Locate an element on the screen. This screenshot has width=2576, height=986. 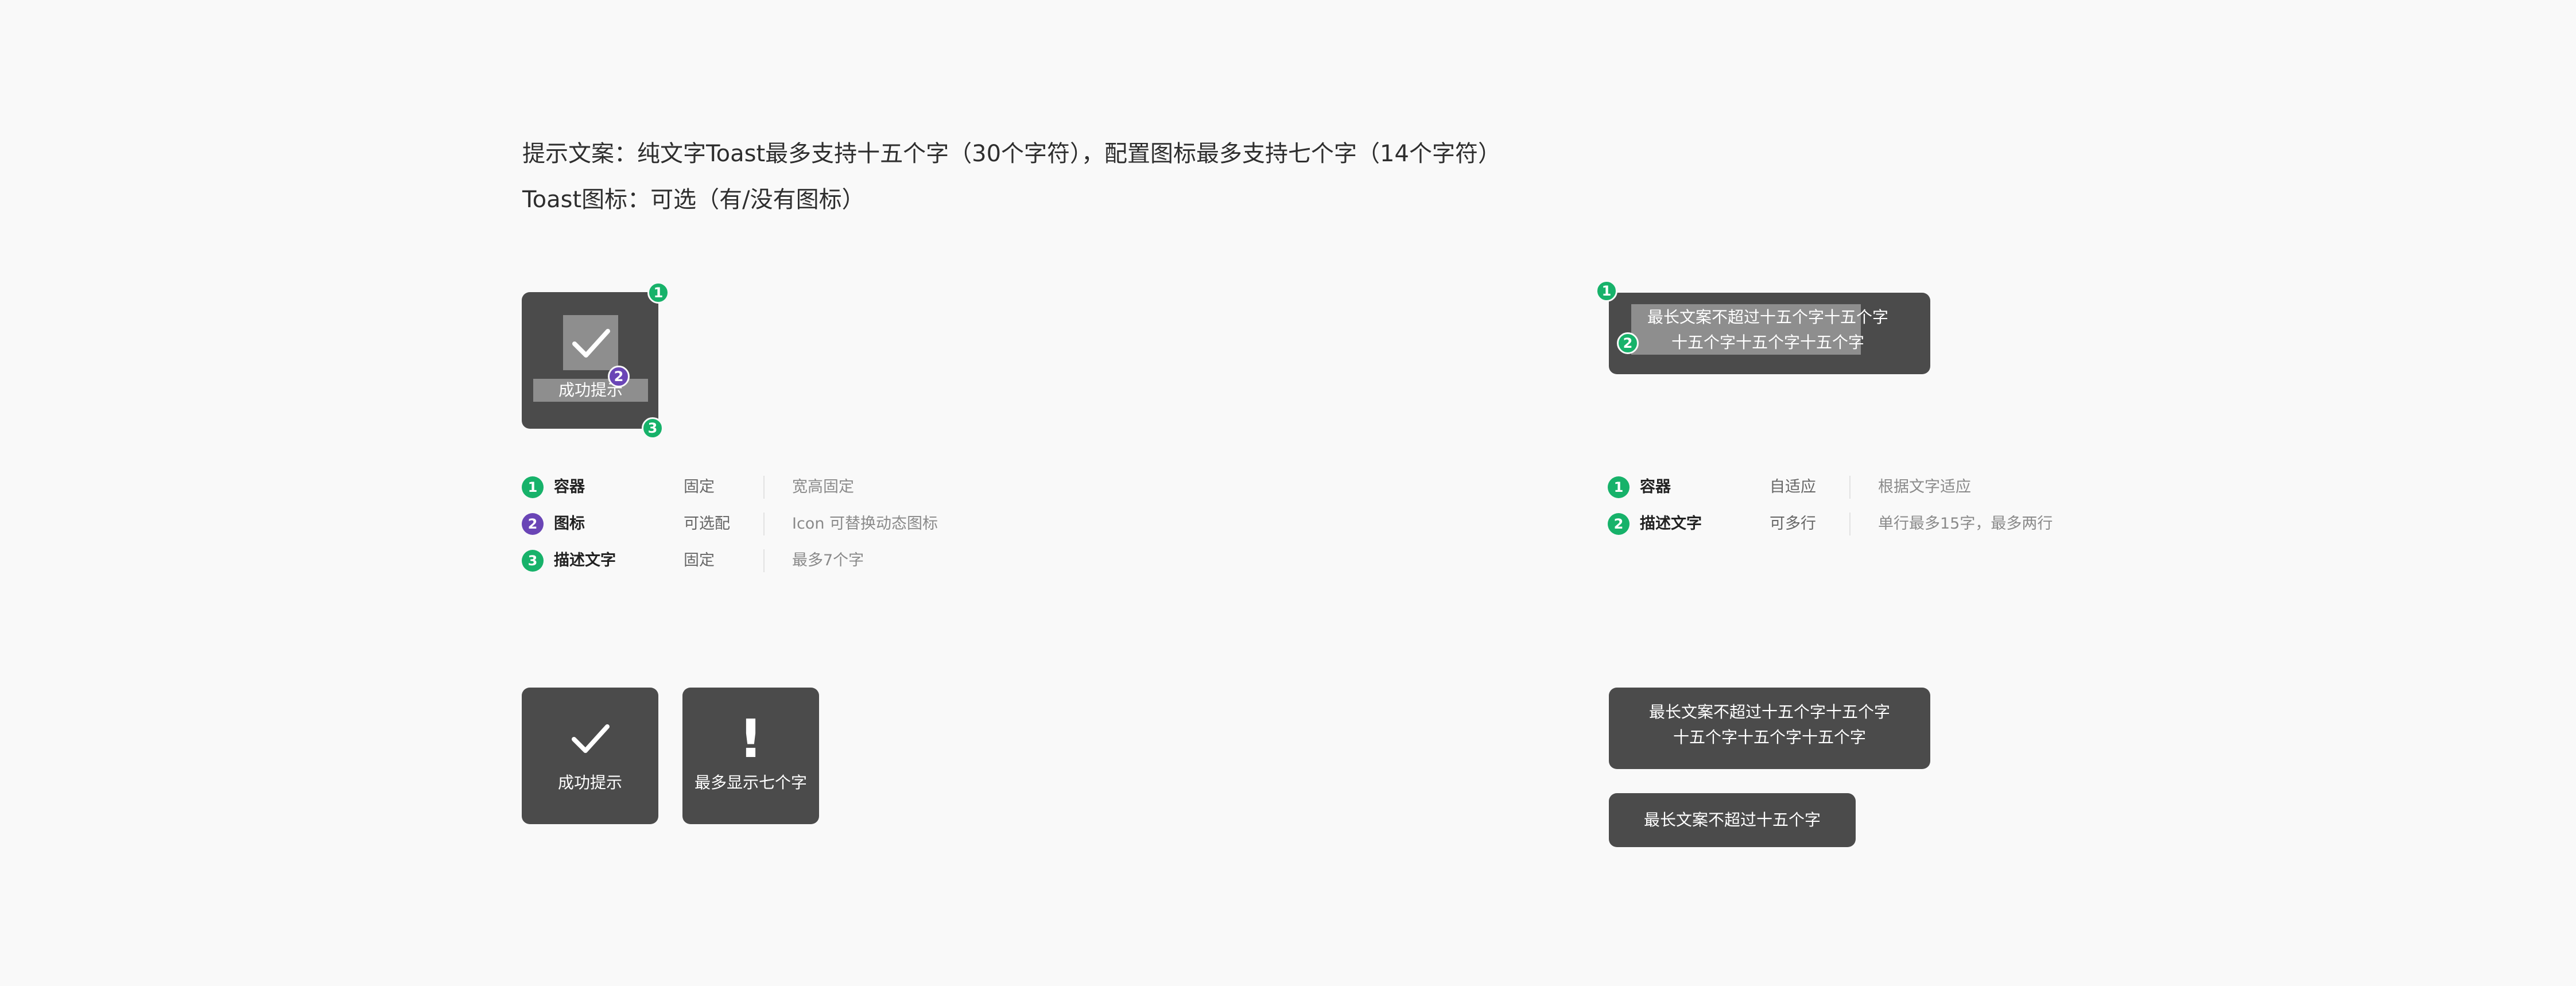
spec-mode: 自适应 is located at coordinates (1793, 487).